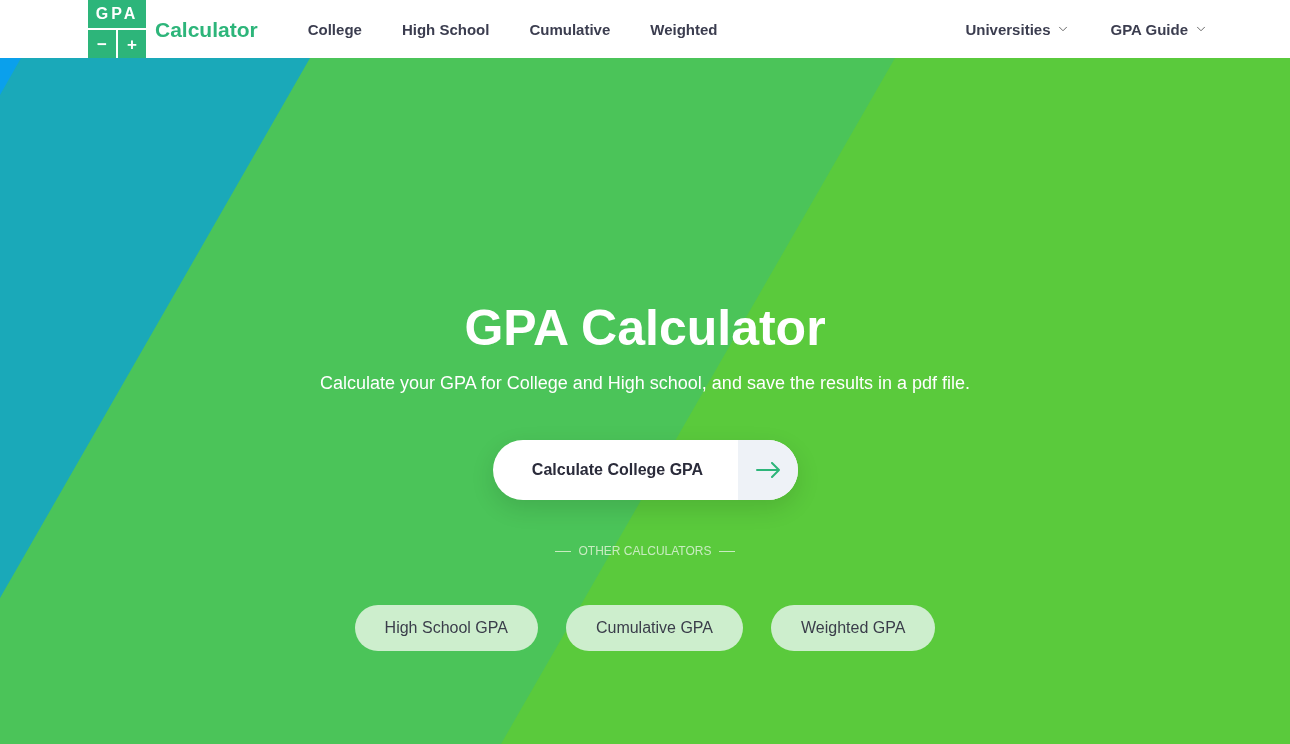  I want to click on arrow-right-icon, so click(767, 470).